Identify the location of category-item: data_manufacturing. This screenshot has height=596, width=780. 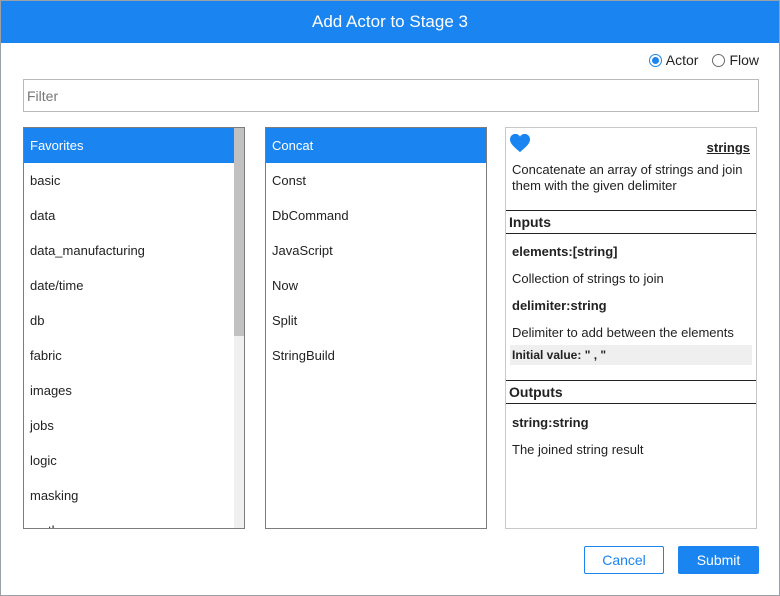
(134, 250).